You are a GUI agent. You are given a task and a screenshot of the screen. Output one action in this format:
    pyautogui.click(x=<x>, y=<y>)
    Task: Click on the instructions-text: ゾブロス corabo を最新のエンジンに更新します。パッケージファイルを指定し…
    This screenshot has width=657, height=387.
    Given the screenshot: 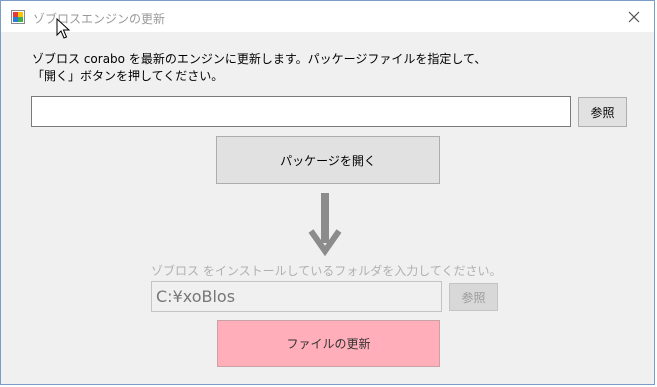 What is the action you would take?
    pyautogui.click(x=259, y=68)
    